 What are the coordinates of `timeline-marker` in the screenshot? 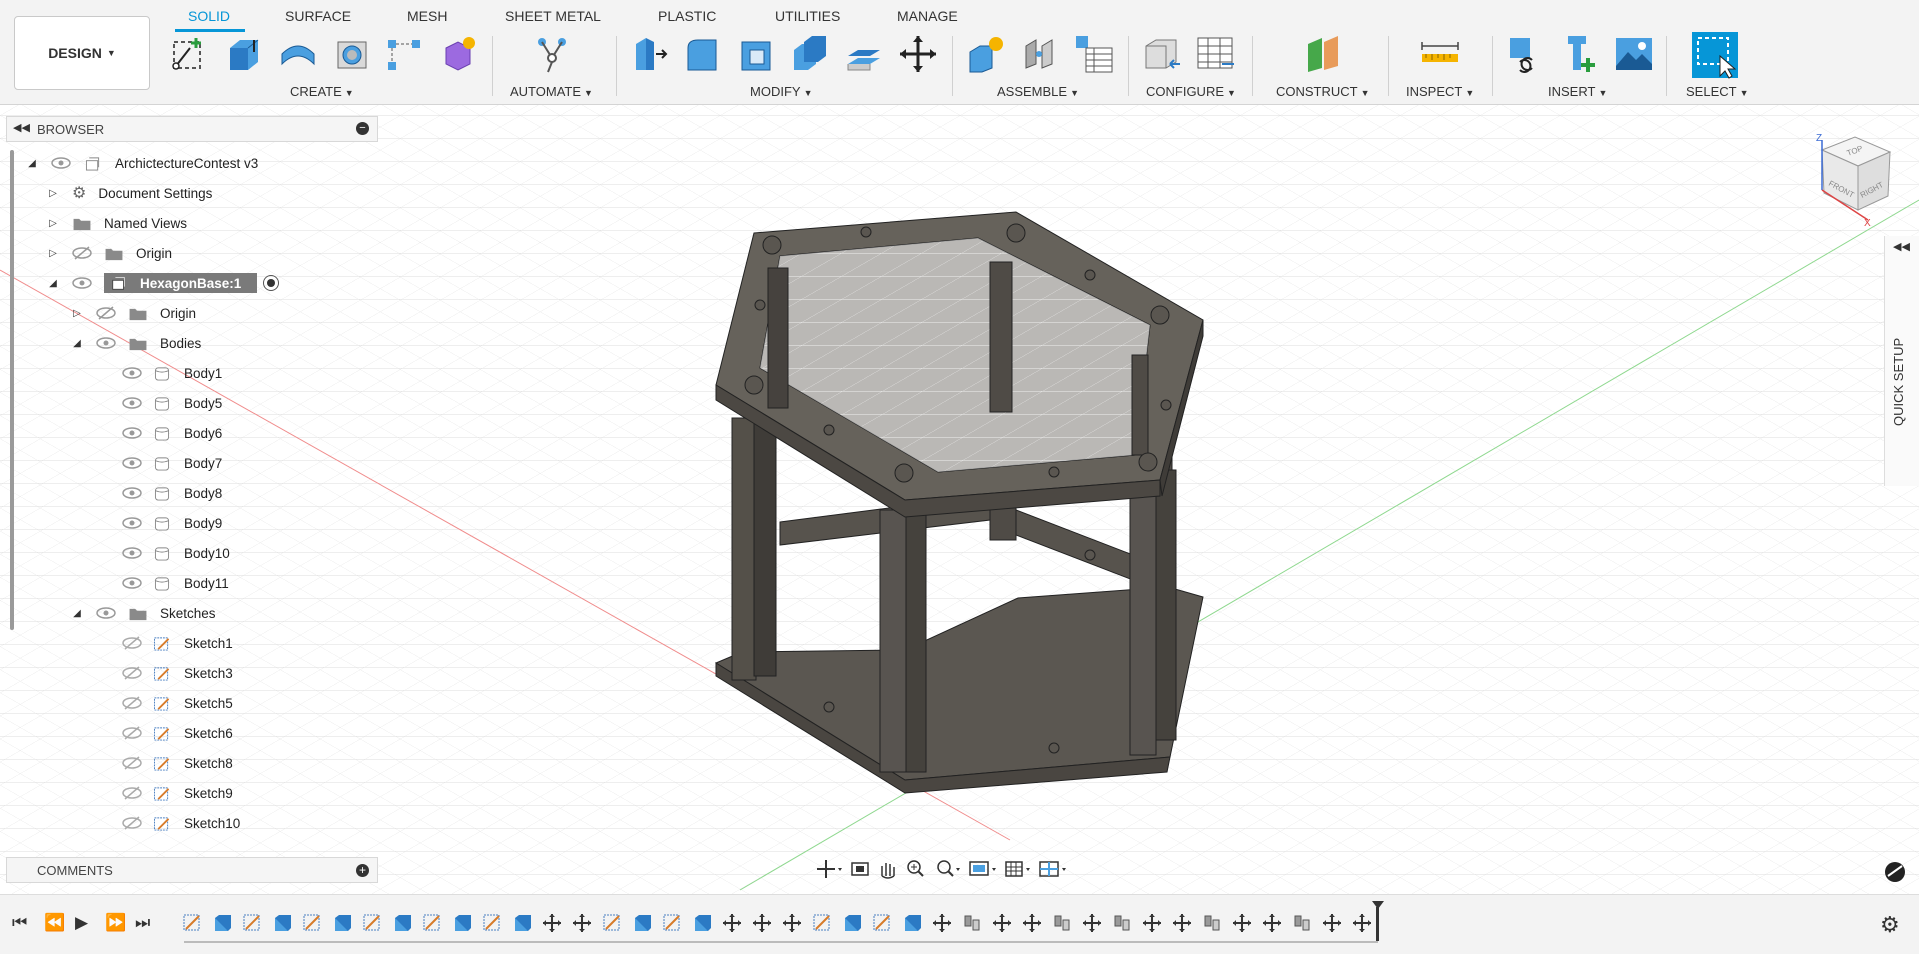 It's located at (1377, 924).